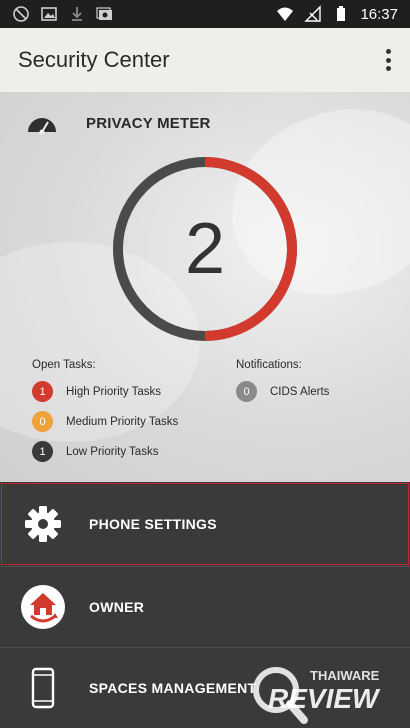 This screenshot has width=410, height=728. What do you see at coordinates (324, 698) in the screenshot?
I see `watermark-brand-bottom: REVIEW` at bounding box center [324, 698].